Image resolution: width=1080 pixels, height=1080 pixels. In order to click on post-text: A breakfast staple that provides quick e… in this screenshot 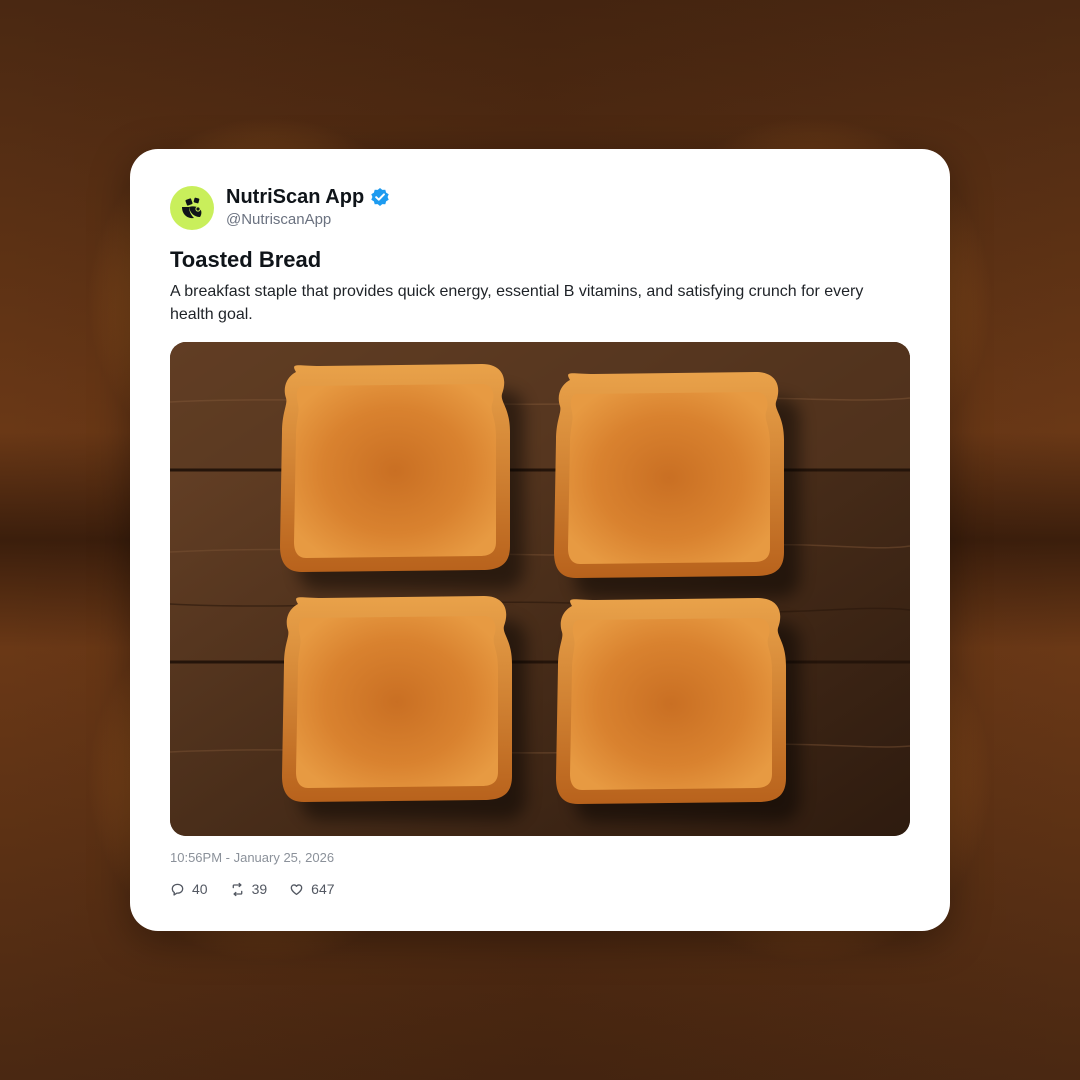, I will do `click(517, 303)`.